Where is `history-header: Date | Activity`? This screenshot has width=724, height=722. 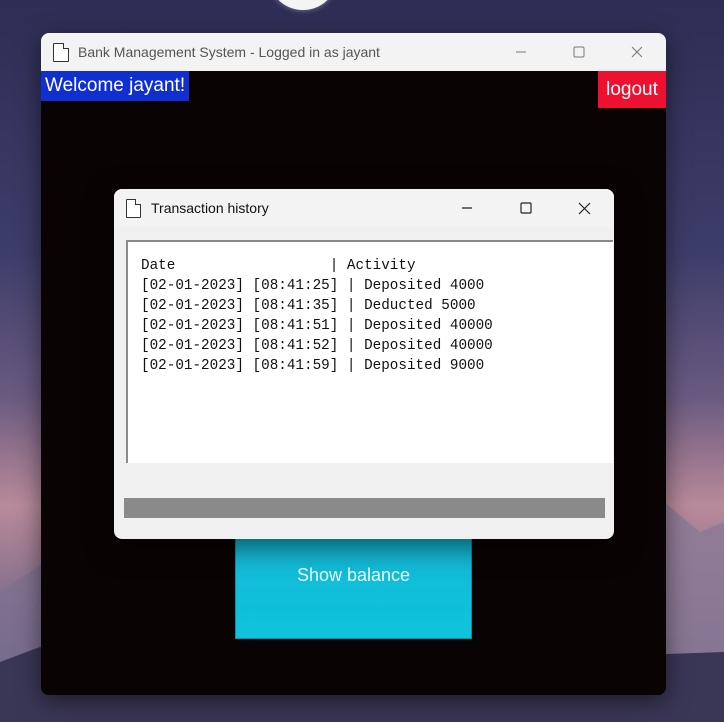
history-header: Date | Activity is located at coordinates (278, 266).